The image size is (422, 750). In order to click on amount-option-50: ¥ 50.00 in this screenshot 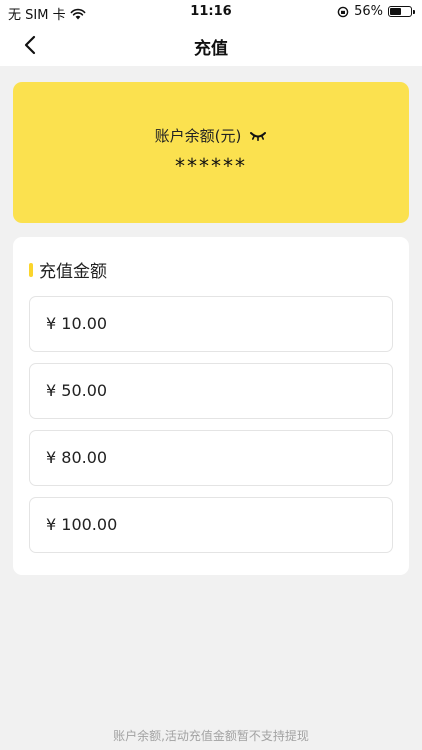, I will do `click(211, 391)`.